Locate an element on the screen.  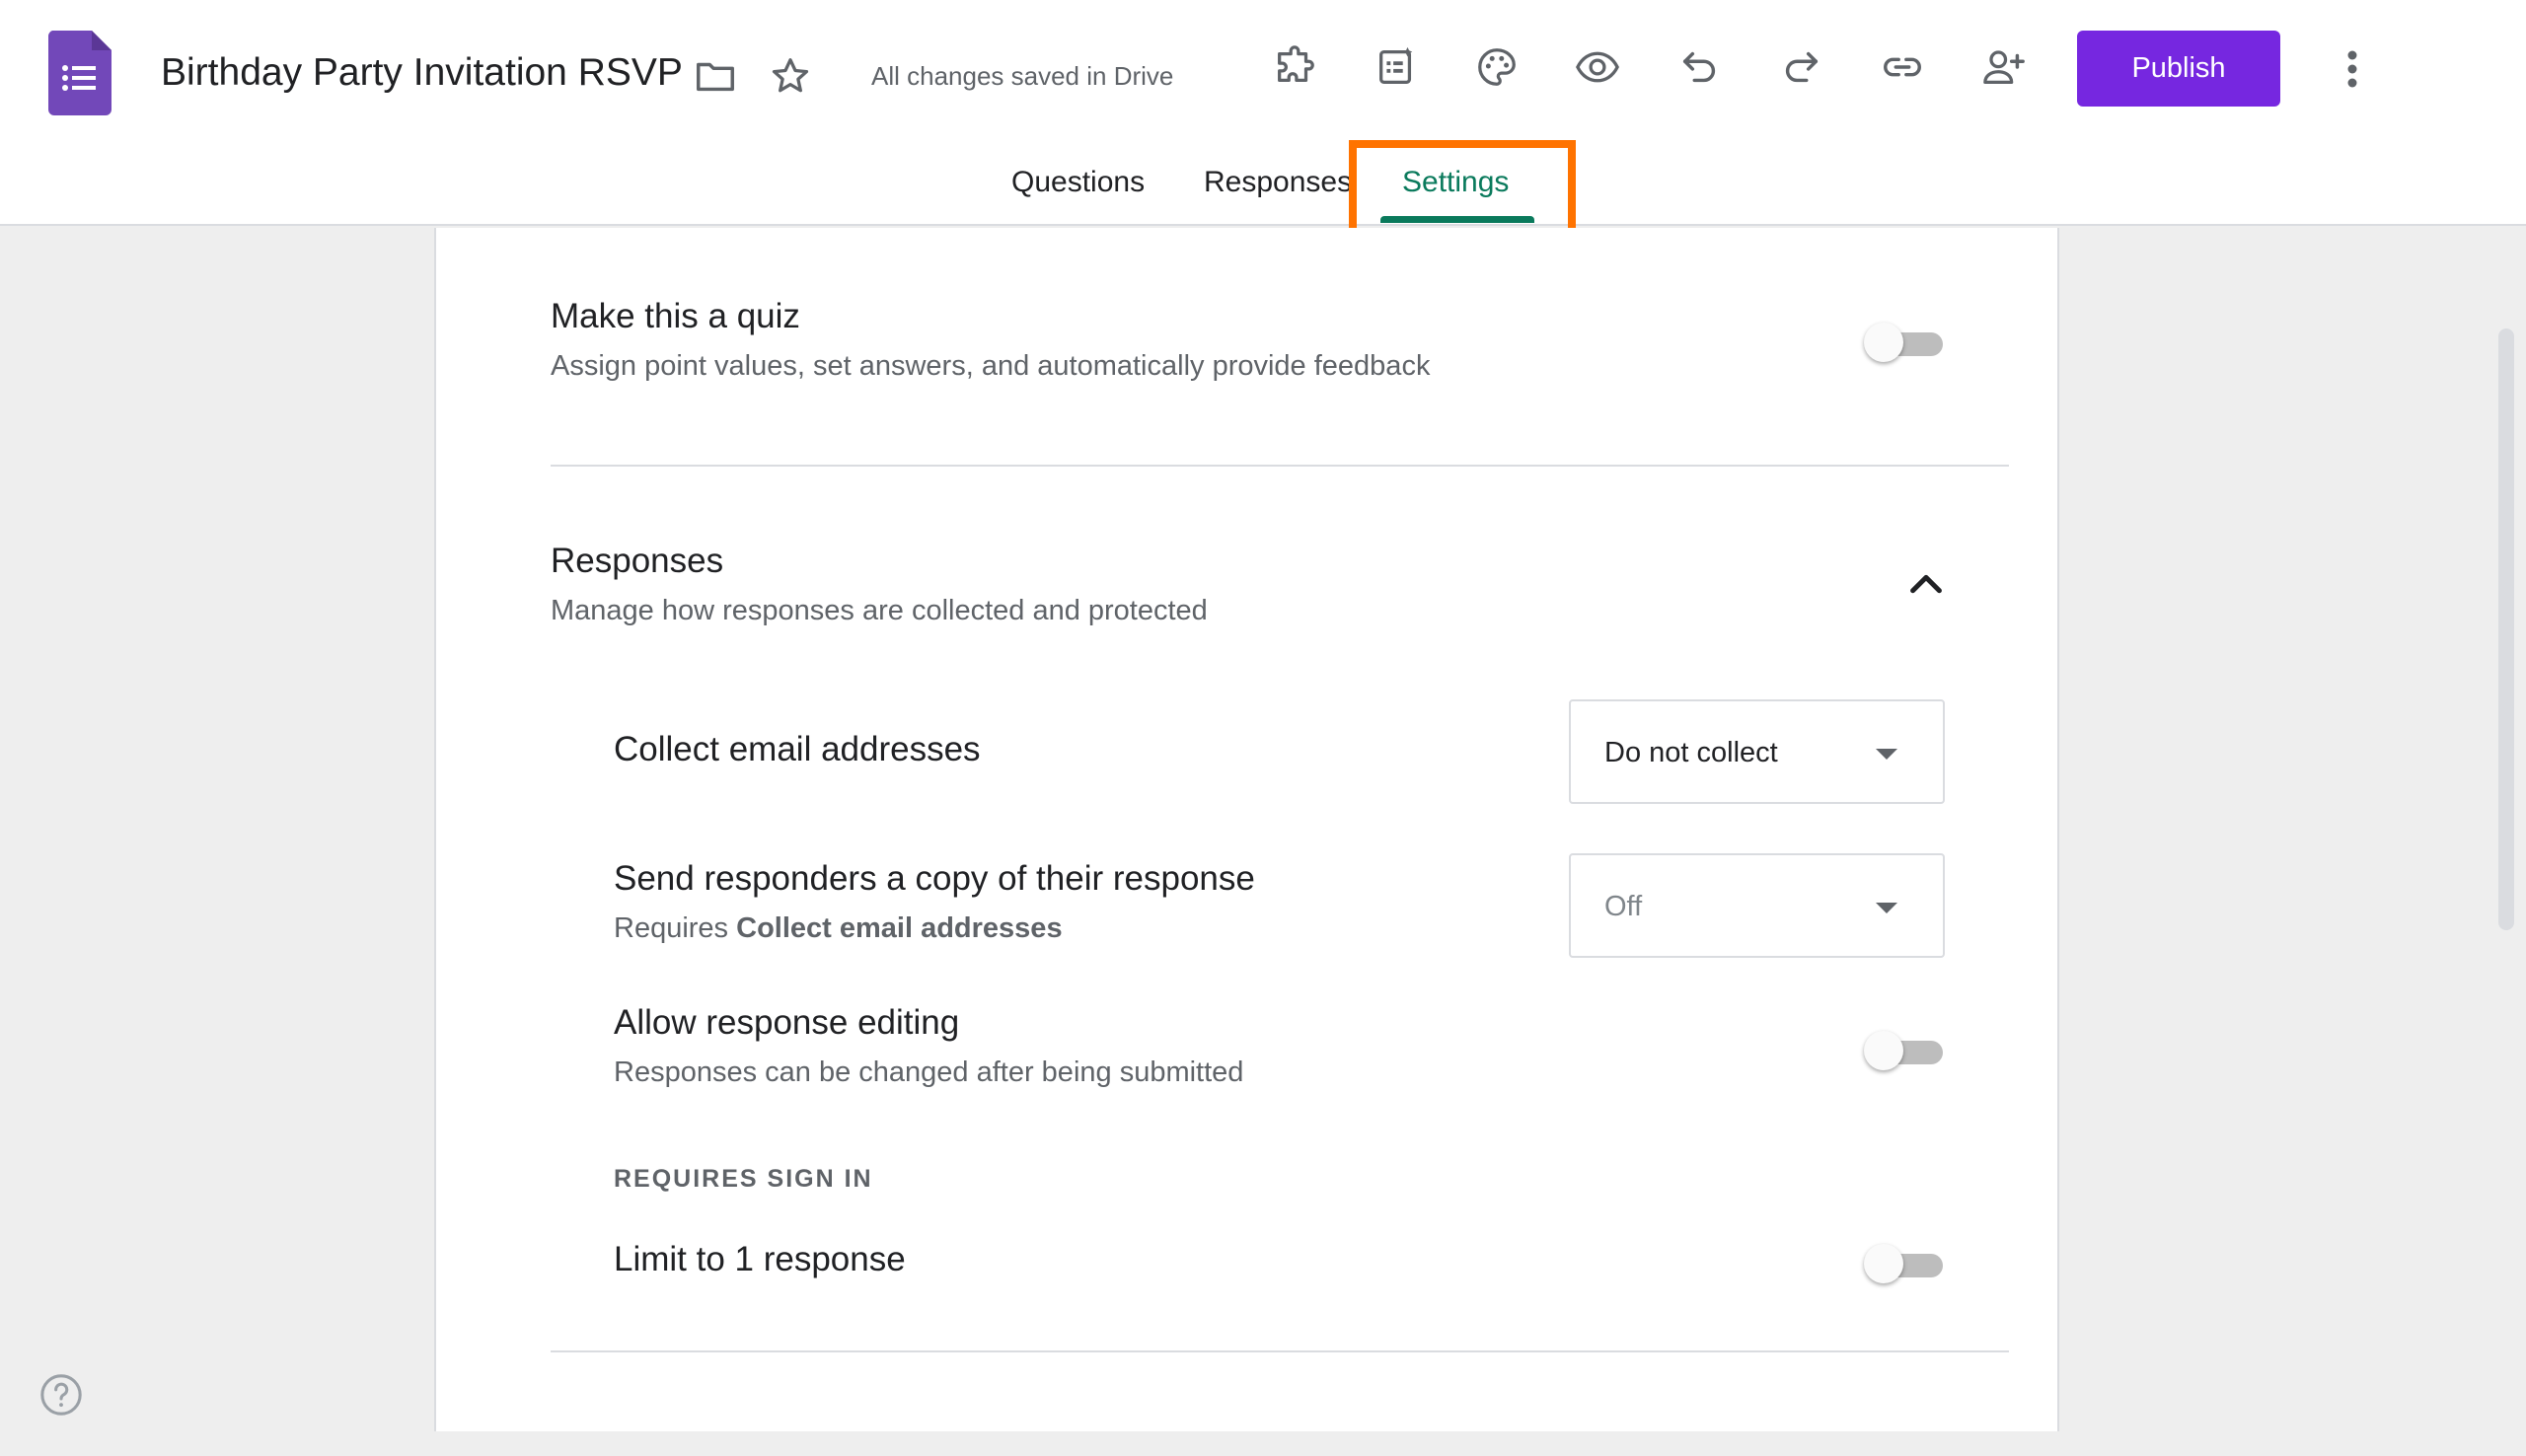
add-collaborator-icon is located at coordinates (2004, 67).